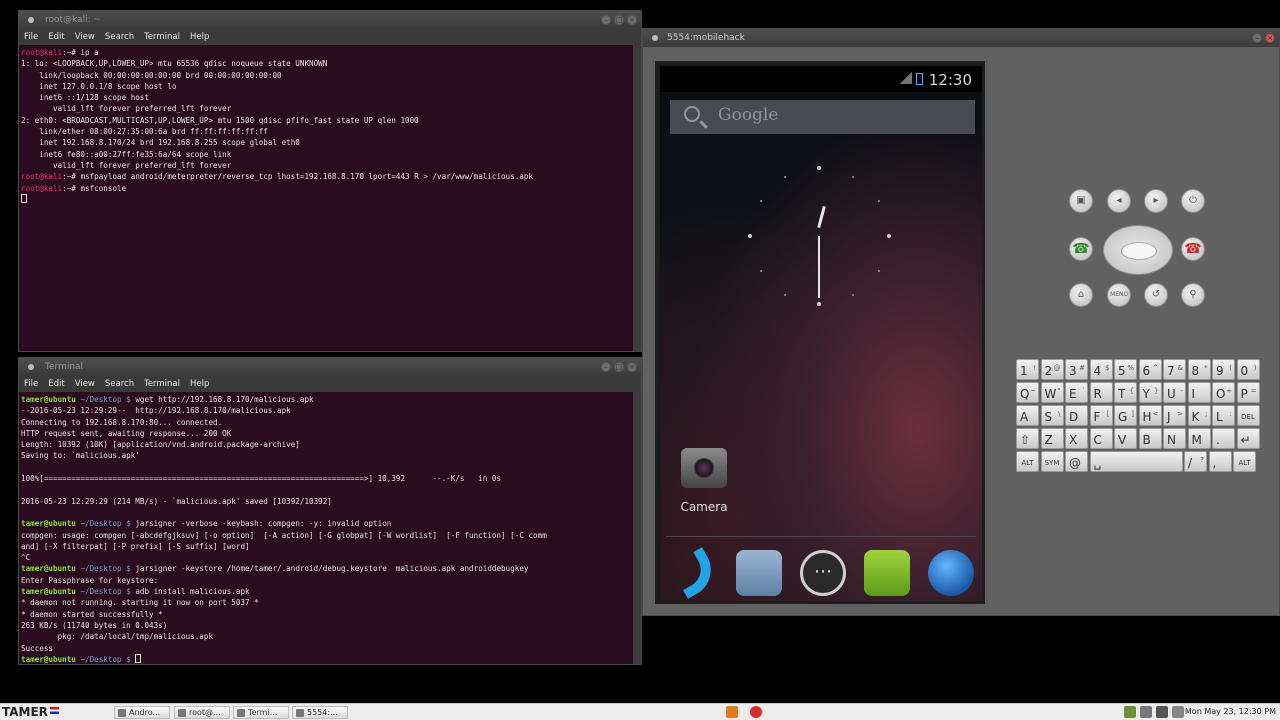 The image size is (1280, 720). I want to click on ubuntu-titlebar: Terminal – □ ×, so click(330, 367).